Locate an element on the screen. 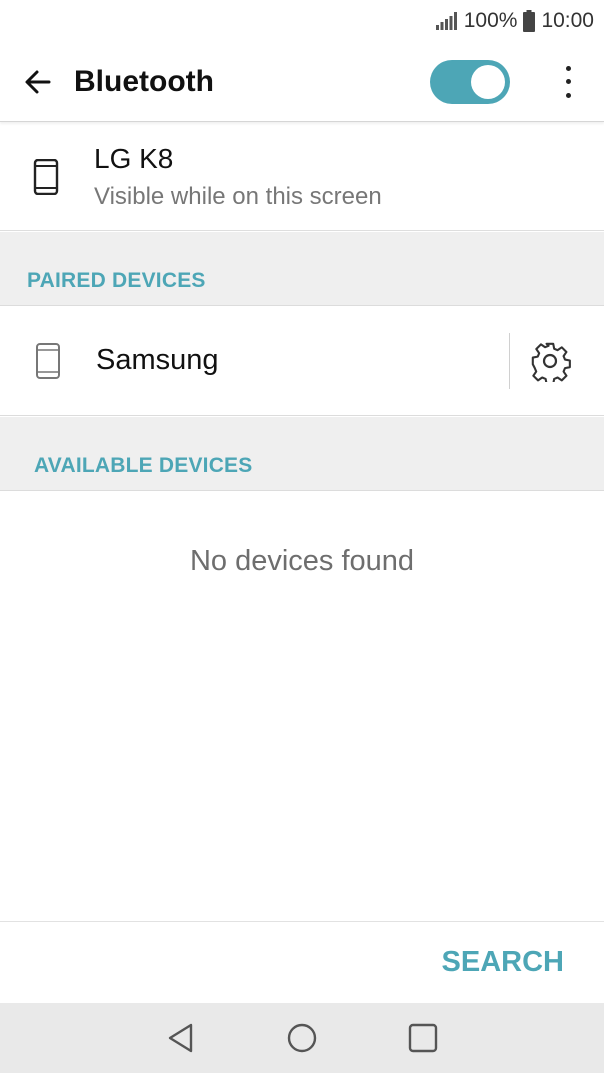  available-devices-label: AVAILABLE DEVICES is located at coordinates (143, 465).